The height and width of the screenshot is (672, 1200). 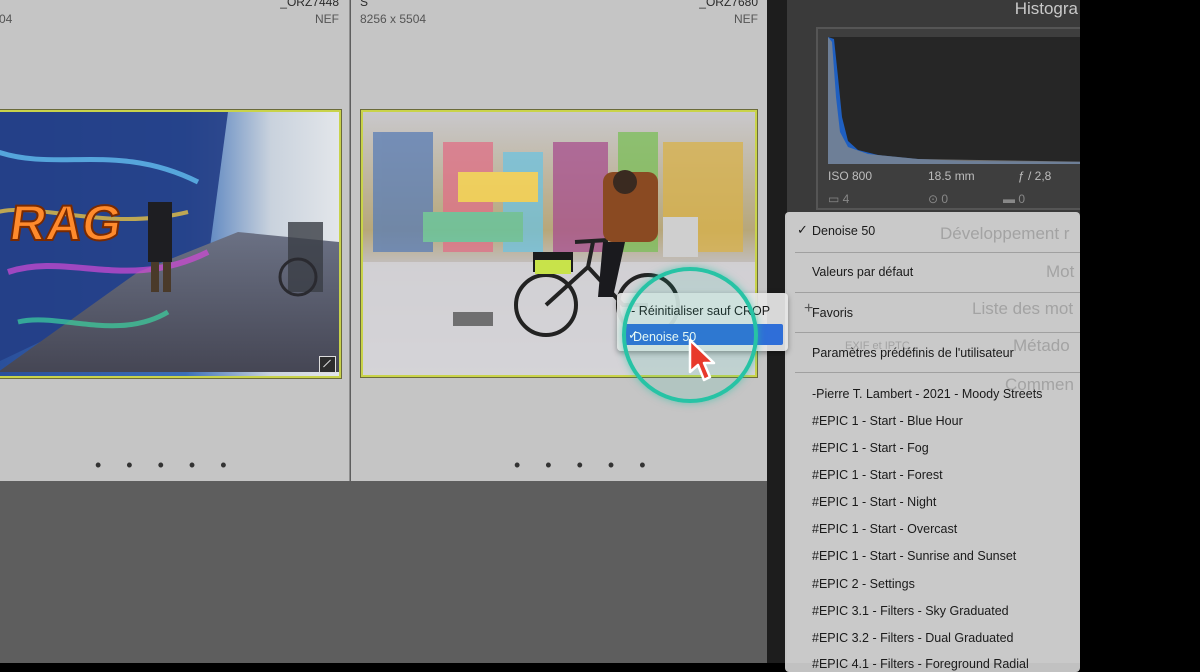 I want to click on develop-panel-header: Développement r, so click(x=1005, y=233).